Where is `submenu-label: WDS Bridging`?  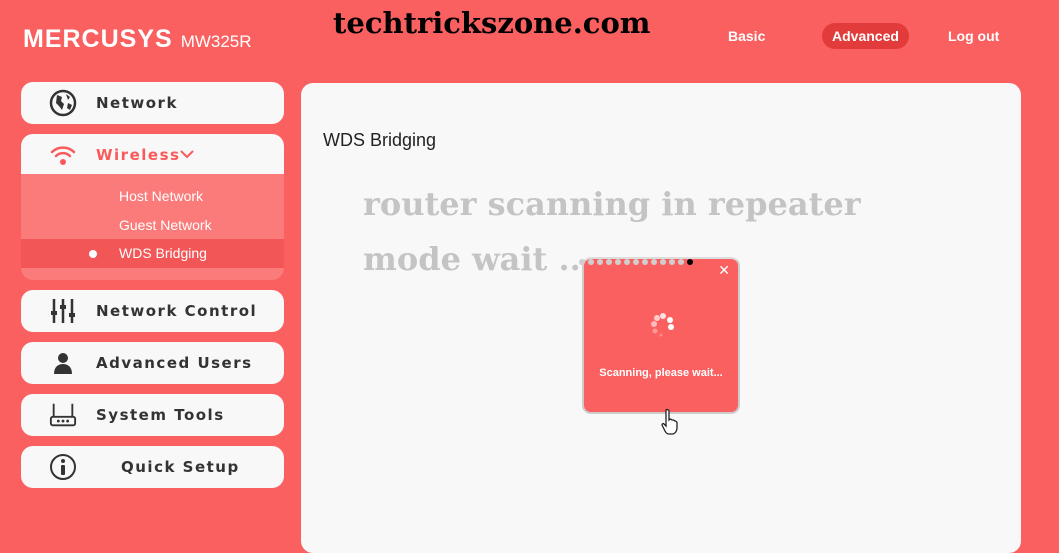
submenu-label: WDS Bridging is located at coordinates (163, 253).